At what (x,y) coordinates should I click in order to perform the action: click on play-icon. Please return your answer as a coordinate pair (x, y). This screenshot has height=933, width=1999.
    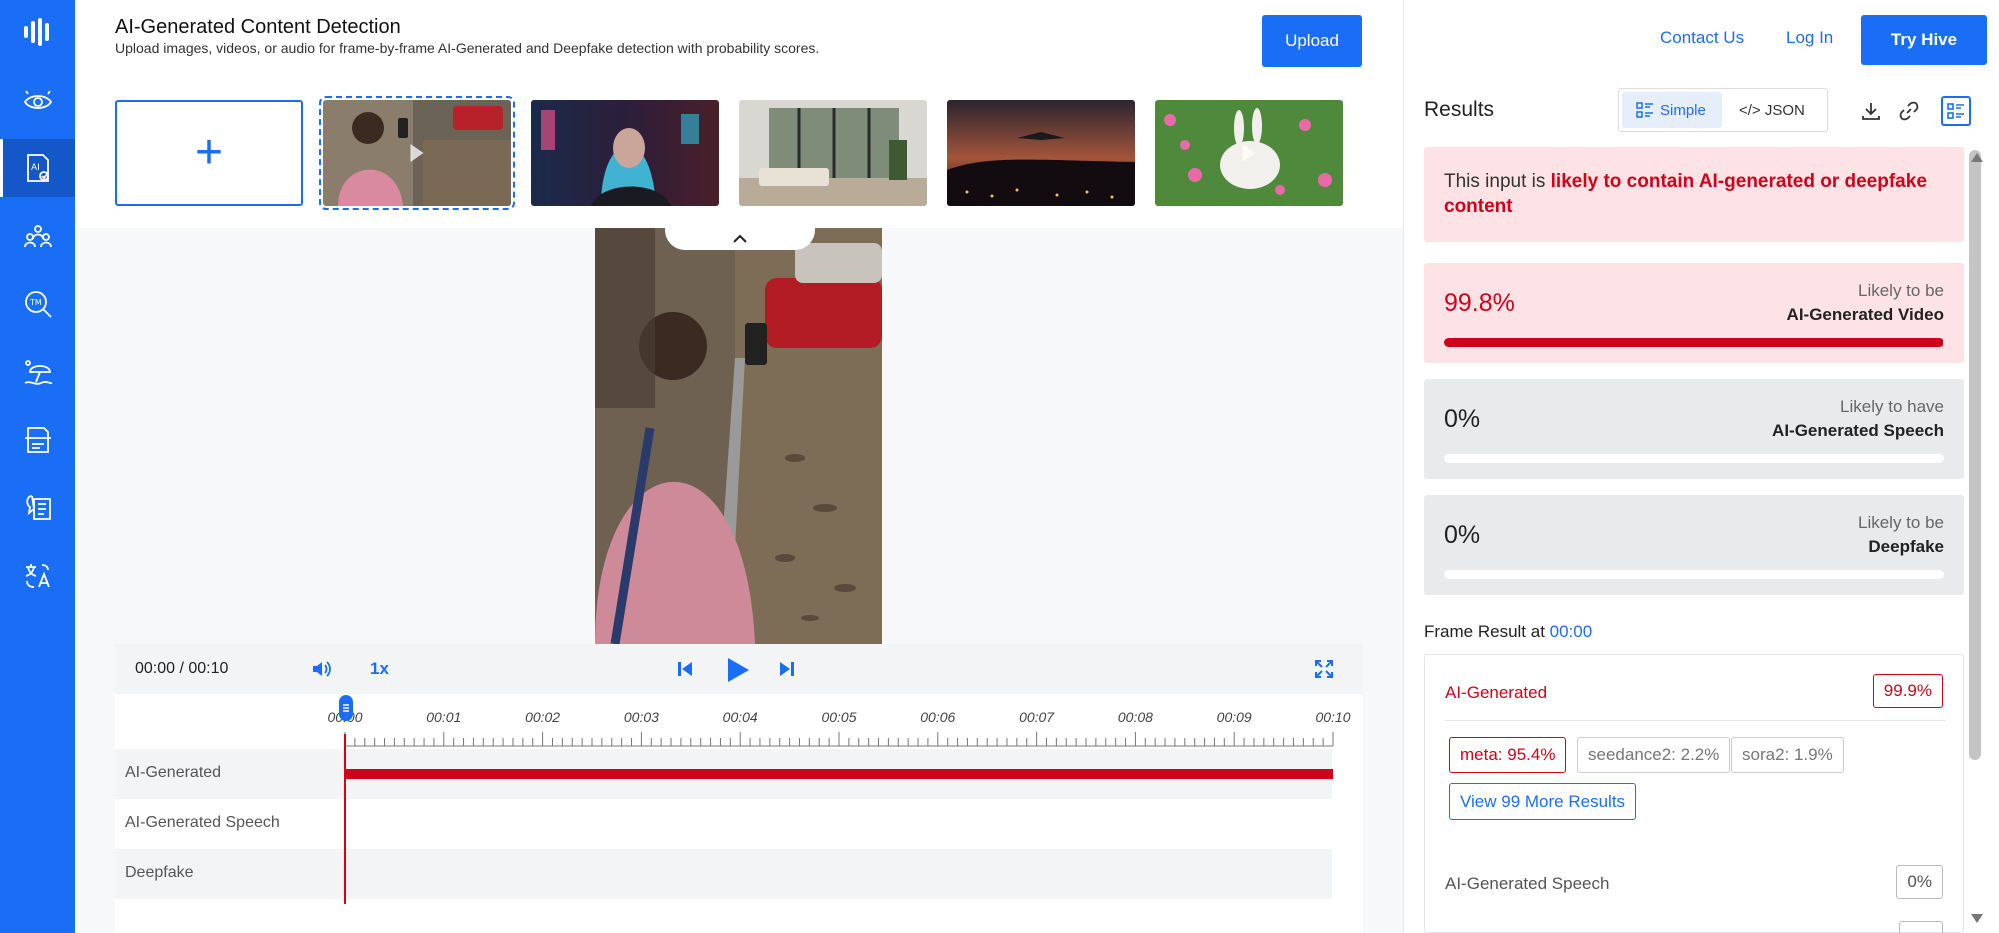
    Looking at the image, I should click on (738, 670).